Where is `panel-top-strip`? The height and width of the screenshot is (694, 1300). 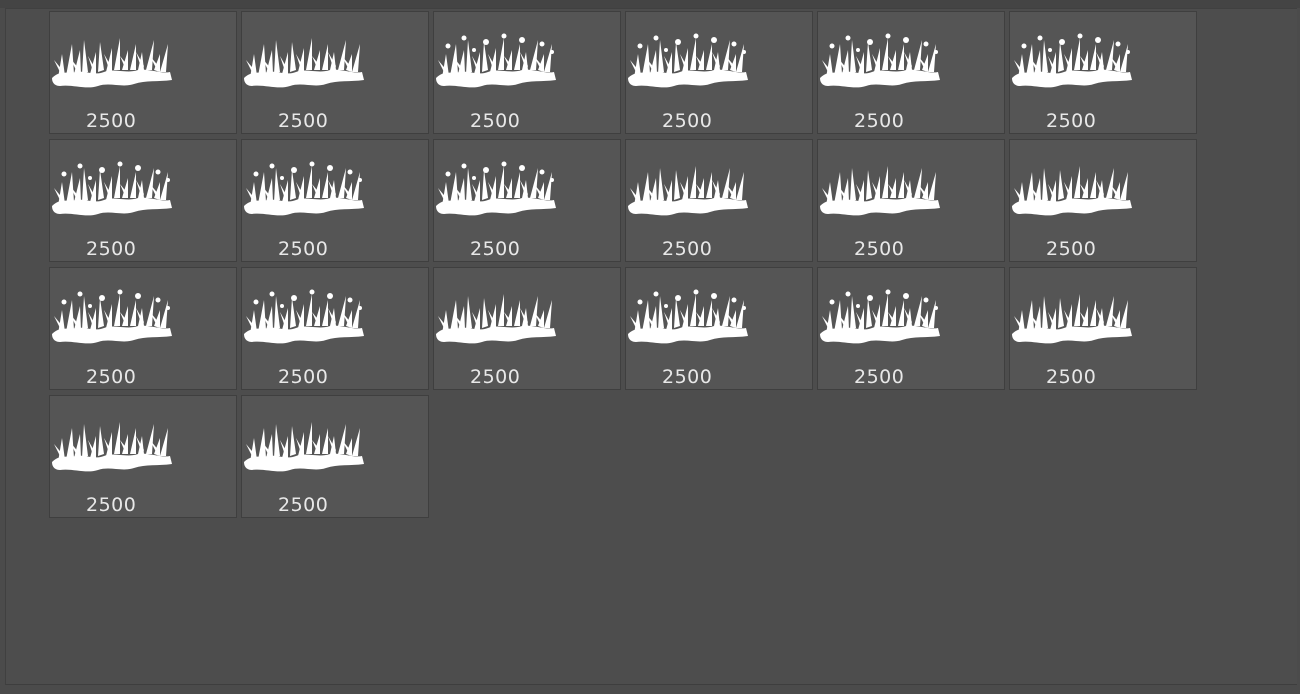
panel-top-strip is located at coordinates (650, 4).